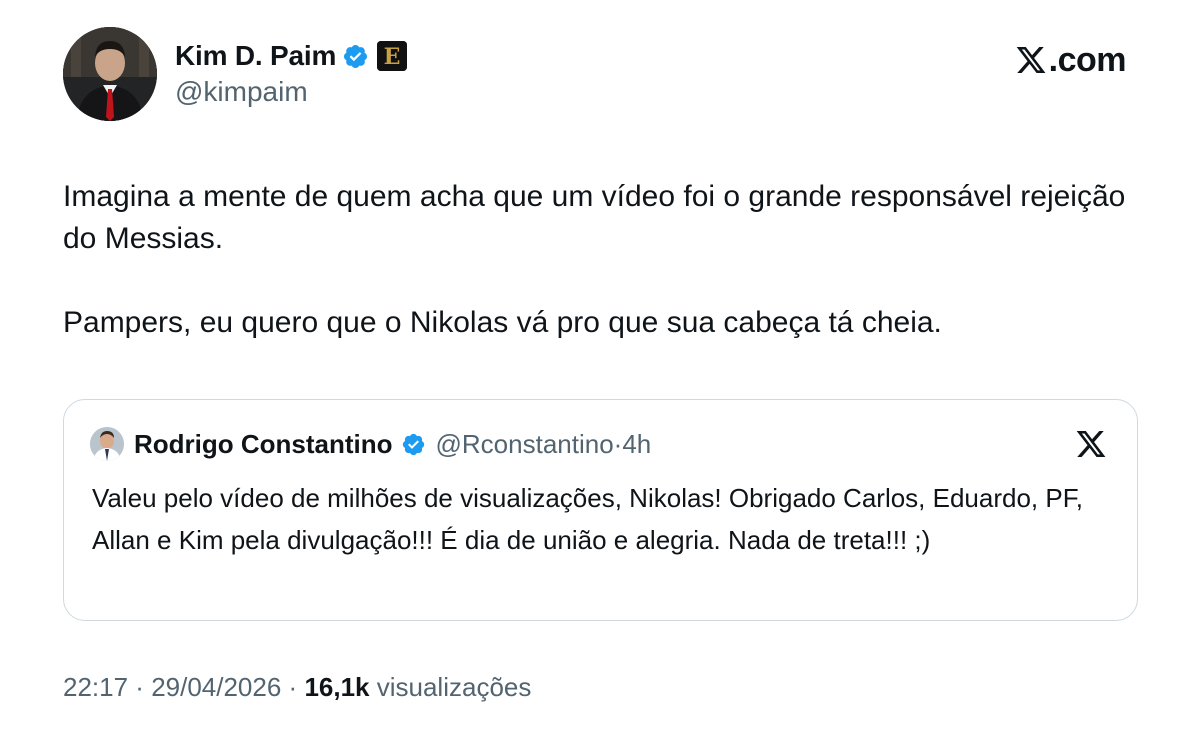 The image size is (1200, 733). What do you see at coordinates (241, 92) in the screenshot?
I see `author-handle: @kimpaim` at bounding box center [241, 92].